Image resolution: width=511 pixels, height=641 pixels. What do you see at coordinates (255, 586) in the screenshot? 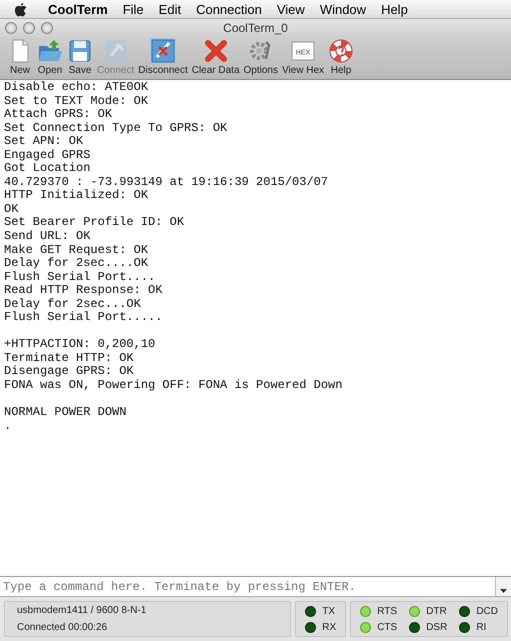
I see `command-field: Type a command here. Terminate by pressing ENTER.` at bounding box center [255, 586].